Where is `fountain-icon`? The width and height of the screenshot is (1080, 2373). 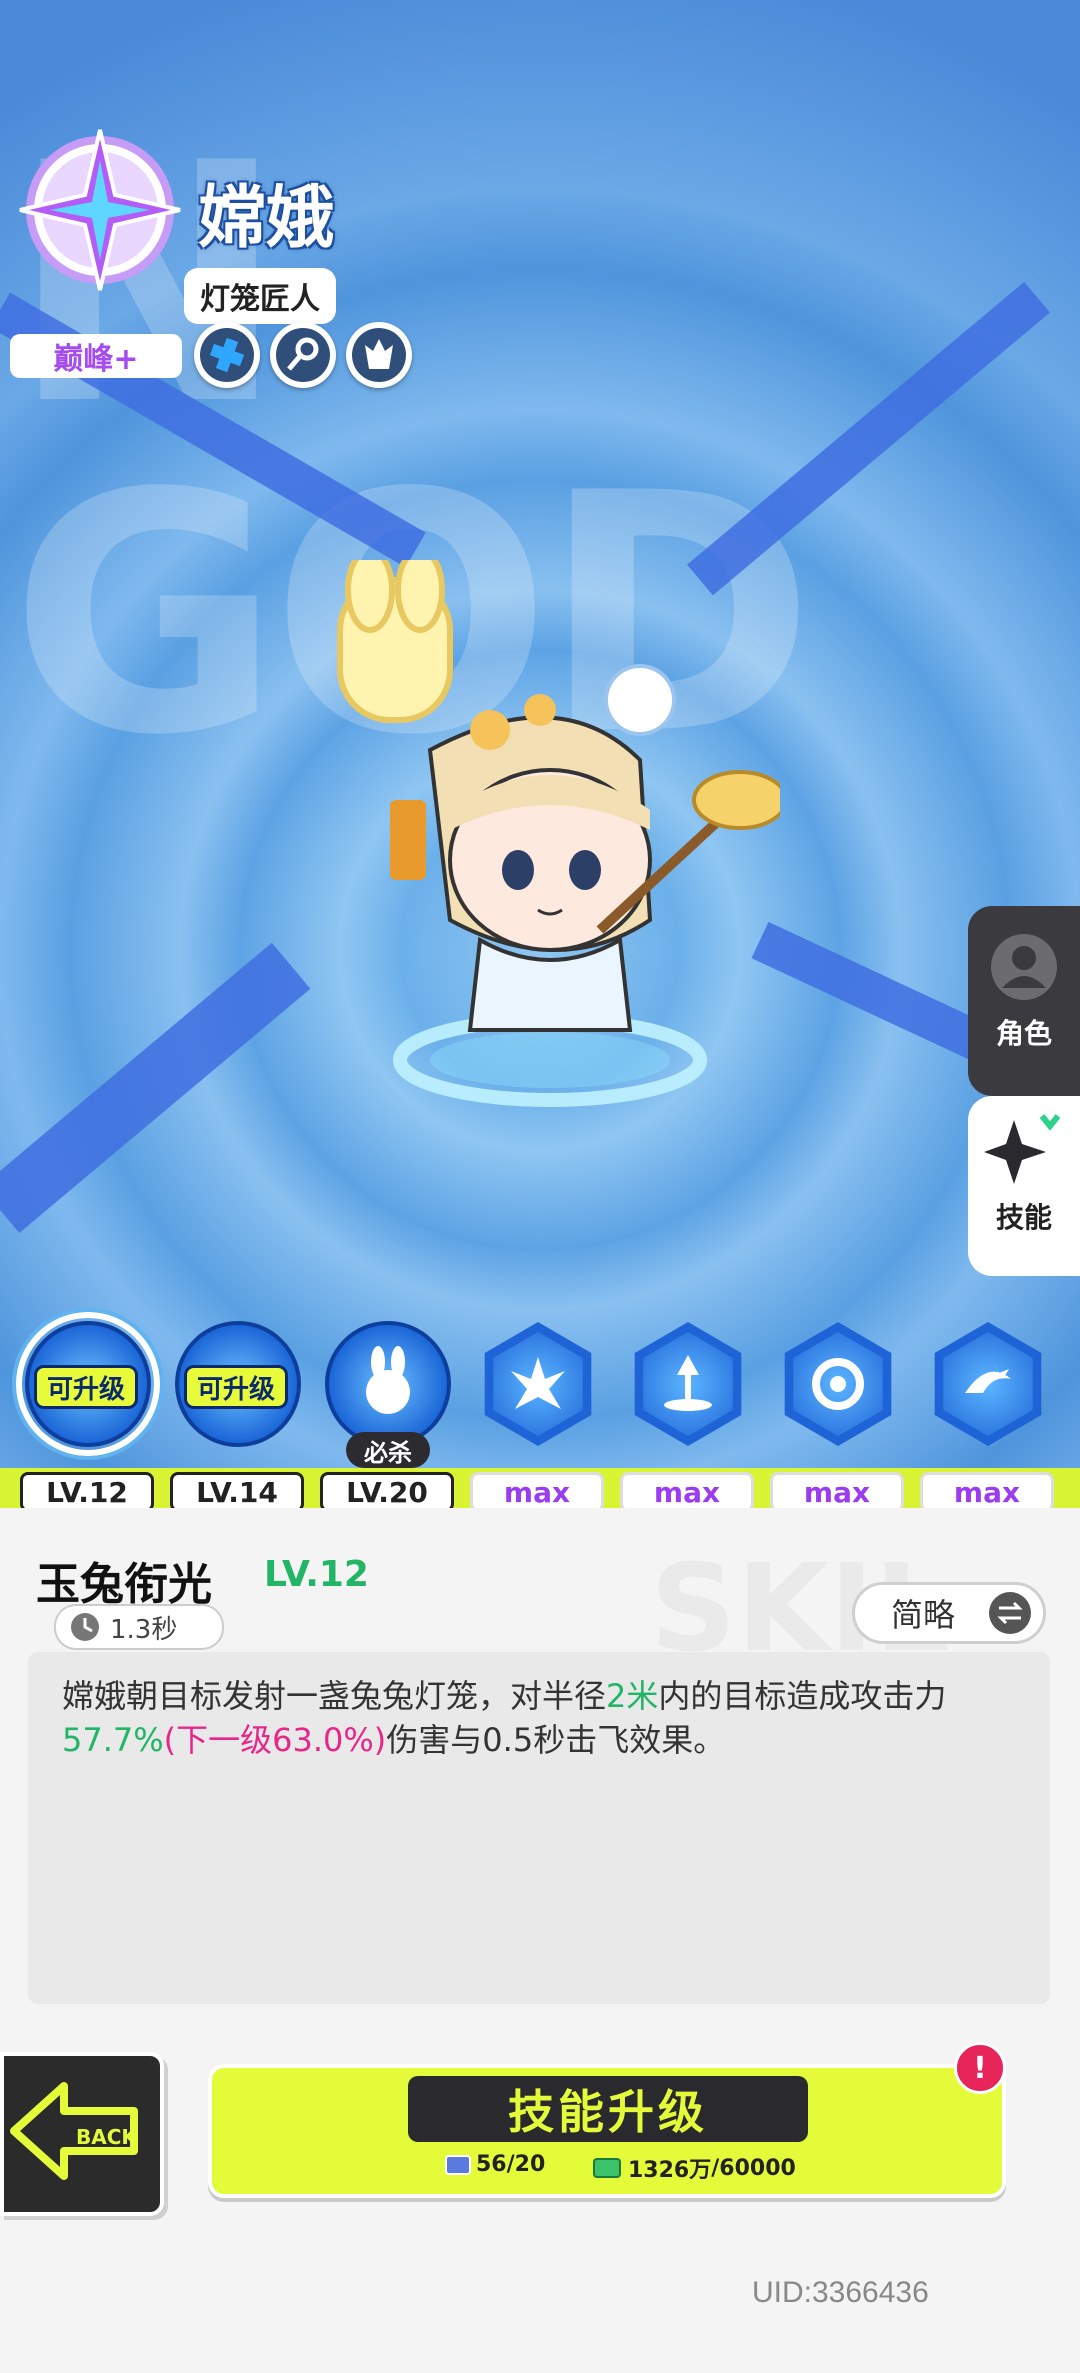 fountain-icon is located at coordinates (688, 1383).